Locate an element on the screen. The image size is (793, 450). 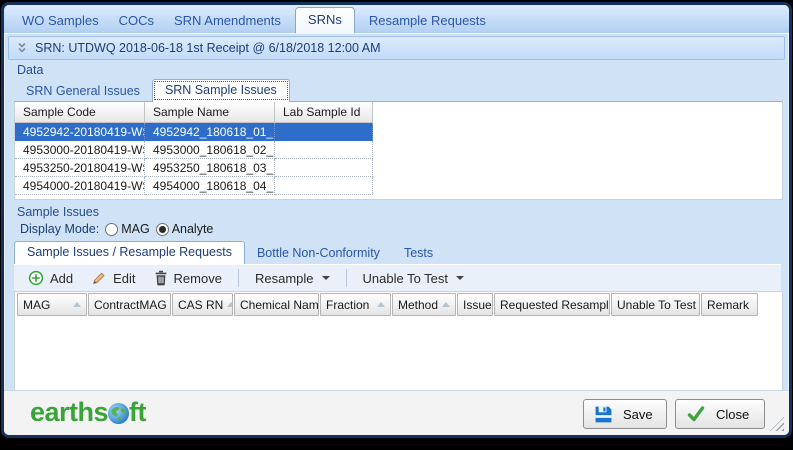
resize-grip is located at coordinates (777, 424).